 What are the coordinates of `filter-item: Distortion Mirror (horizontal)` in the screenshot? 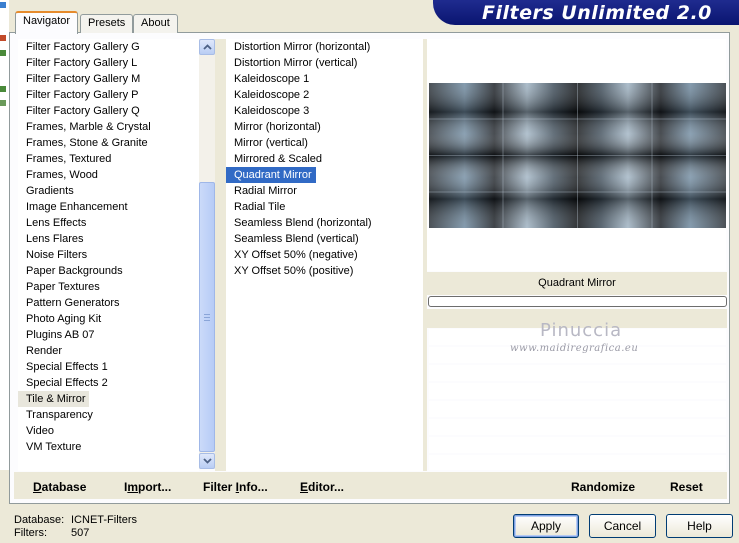 It's located at (324, 47).